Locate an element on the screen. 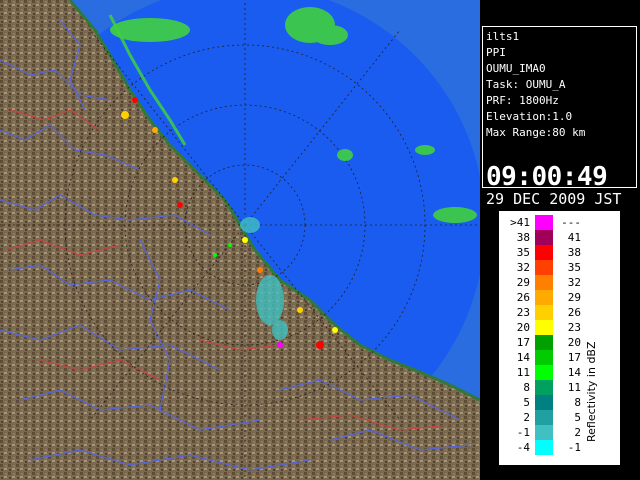 This screenshot has width=640, height=480. legend-lower-value: 8 is located at coordinates (526, 387).